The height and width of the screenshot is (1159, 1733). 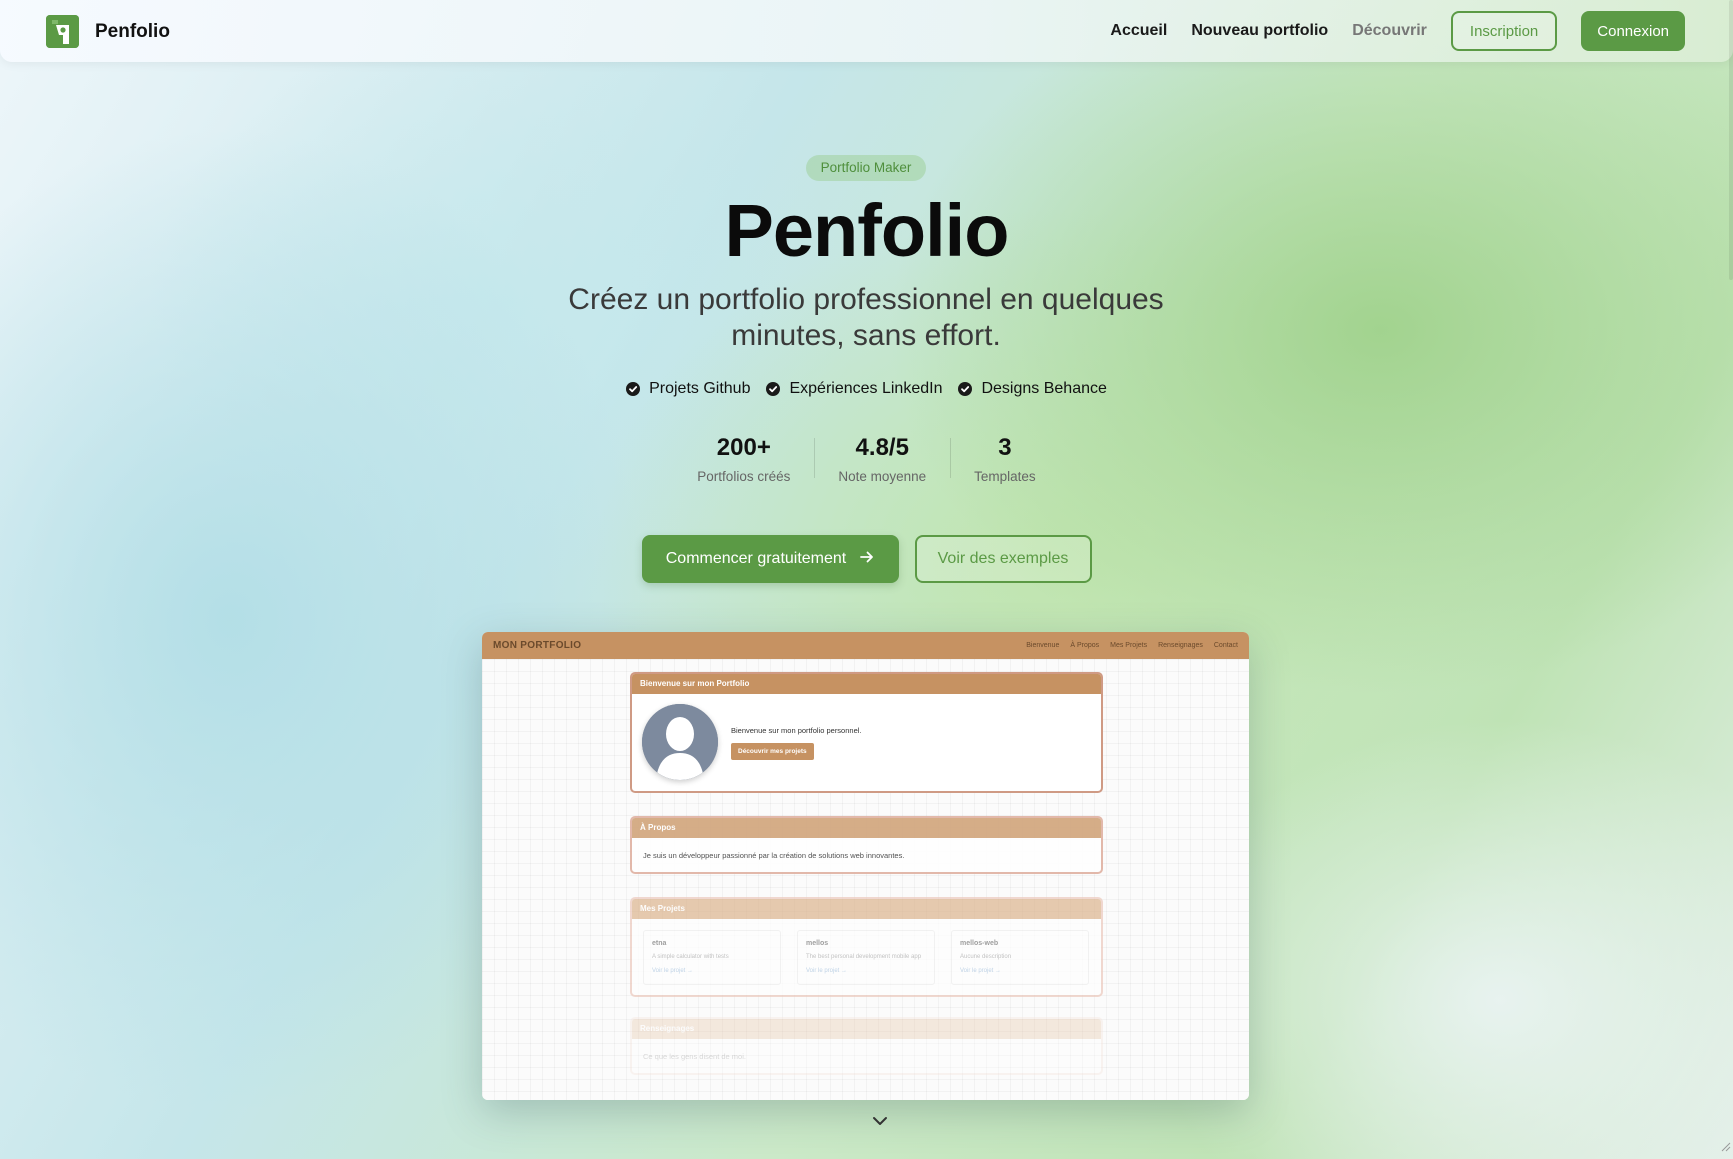 I want to click on hero-title: Penfolio, so click(x=867, y=230).